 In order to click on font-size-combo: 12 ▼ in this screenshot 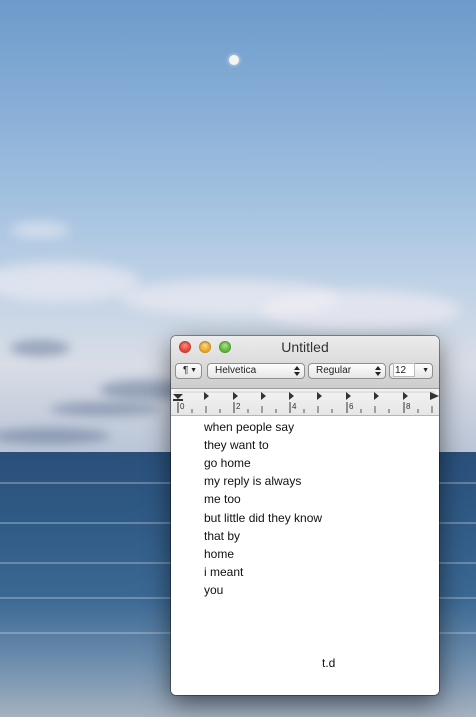, I will do `click(411, 371)`.